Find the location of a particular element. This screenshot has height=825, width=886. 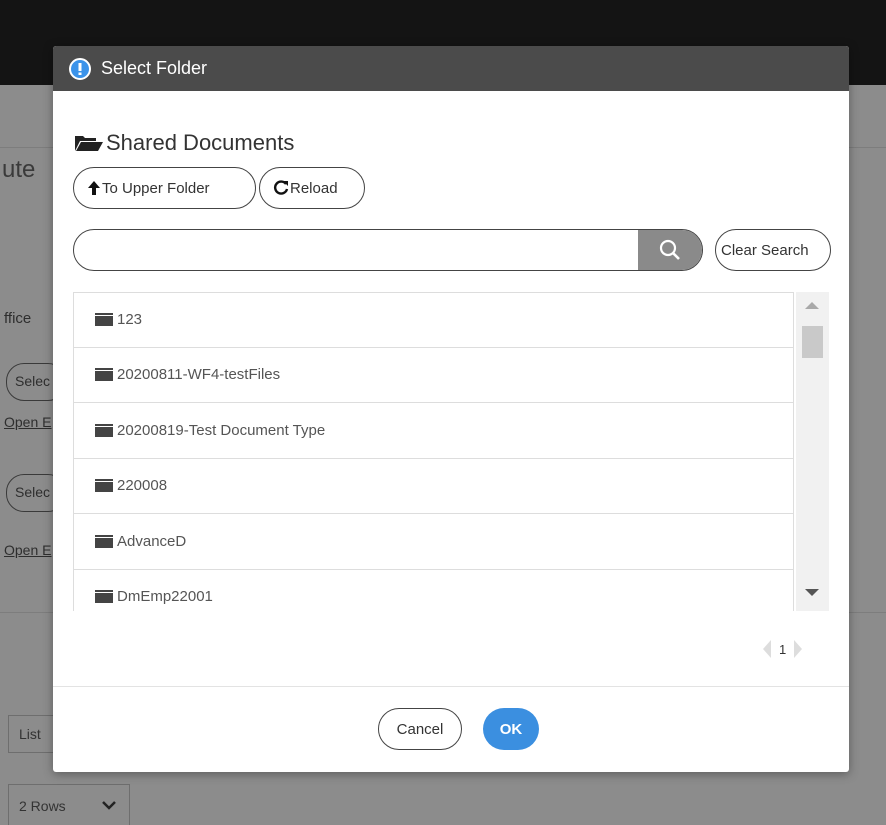

dialog-header: Select Folder is located at coordinates (451, 68).